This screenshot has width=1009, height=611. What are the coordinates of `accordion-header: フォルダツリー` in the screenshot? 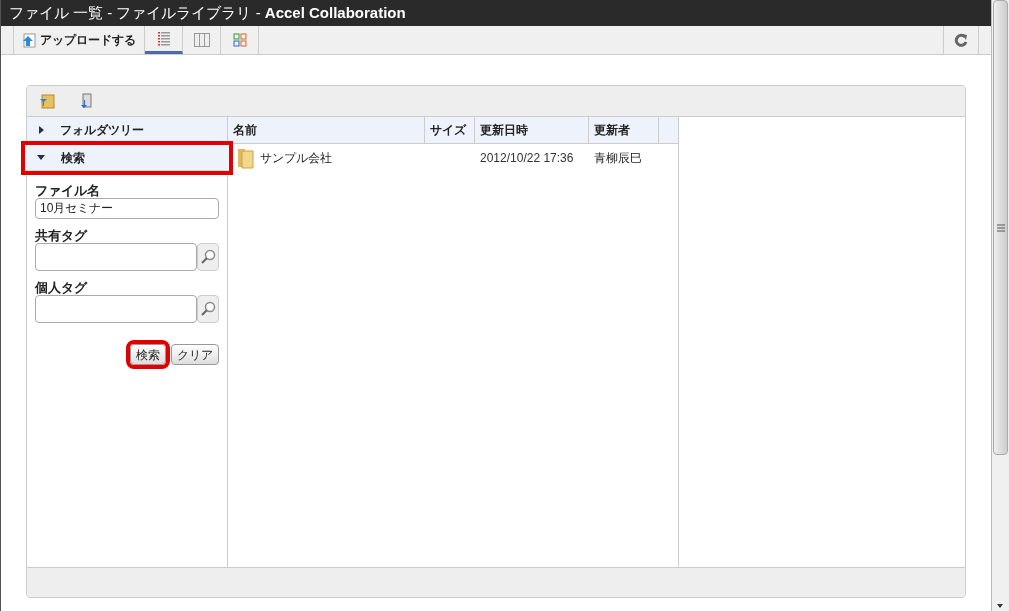 It's located at (127, 130).